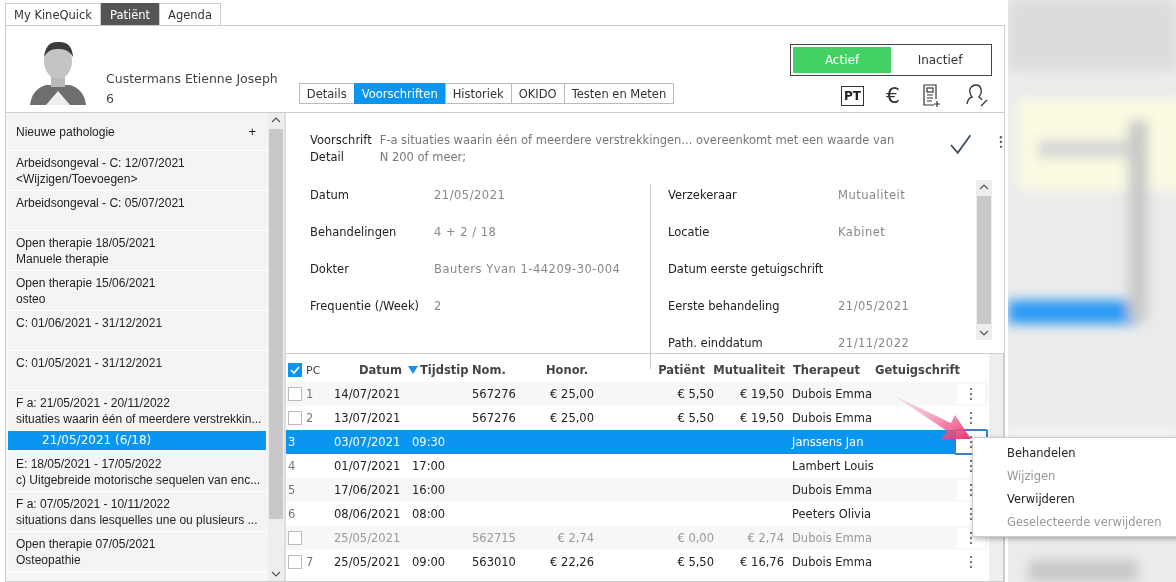 This screenshot has height=582, width=1176. I want to click on section-tab: Historiek, so click(478, 93).